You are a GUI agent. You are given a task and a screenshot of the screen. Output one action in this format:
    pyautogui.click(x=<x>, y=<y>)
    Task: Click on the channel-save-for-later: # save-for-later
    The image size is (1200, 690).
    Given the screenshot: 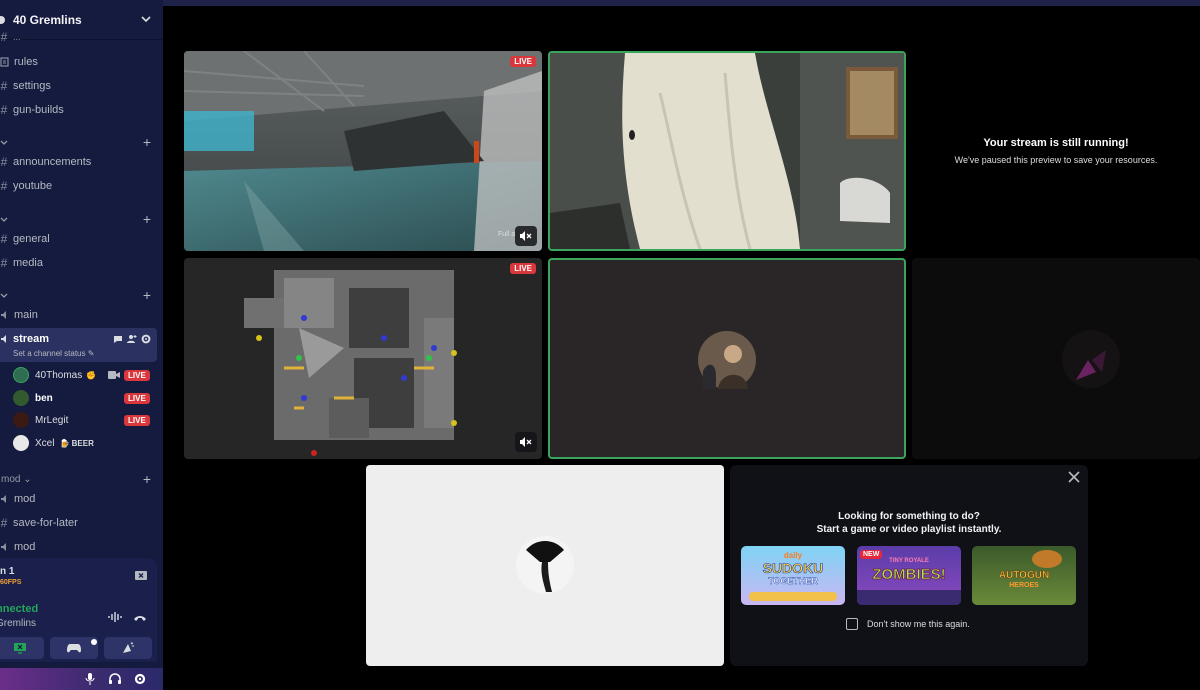 What is the action you would take?
    pyautogui.click(x=81, y=523)
    